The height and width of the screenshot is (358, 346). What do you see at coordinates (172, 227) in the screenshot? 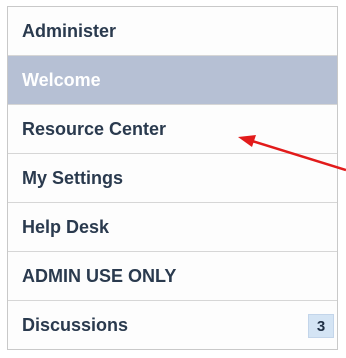
I see `menu-item-help-desk: Help Desk` at bounding box center [172, 227].